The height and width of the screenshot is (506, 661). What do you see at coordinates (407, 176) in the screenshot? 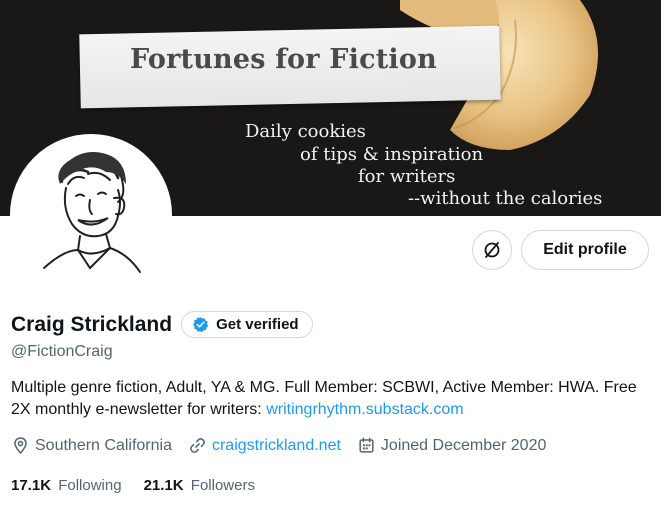
I see `banner-tagline-line: for writers` at bounding box center [407, 176].